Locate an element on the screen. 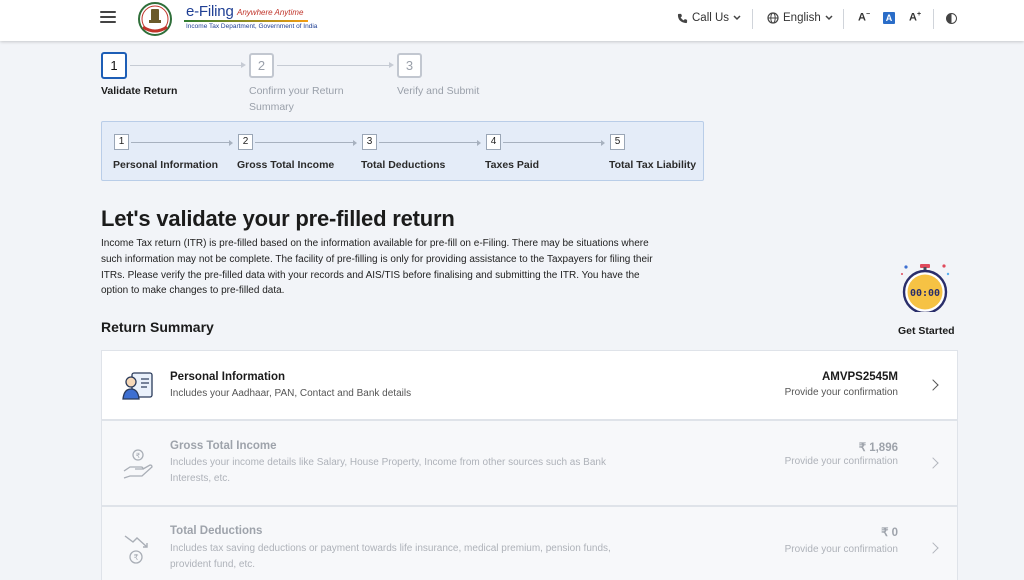 The width and height of the screenshot is (1024, 580). card-title: Personal Information is located at coordinates (228, 377).